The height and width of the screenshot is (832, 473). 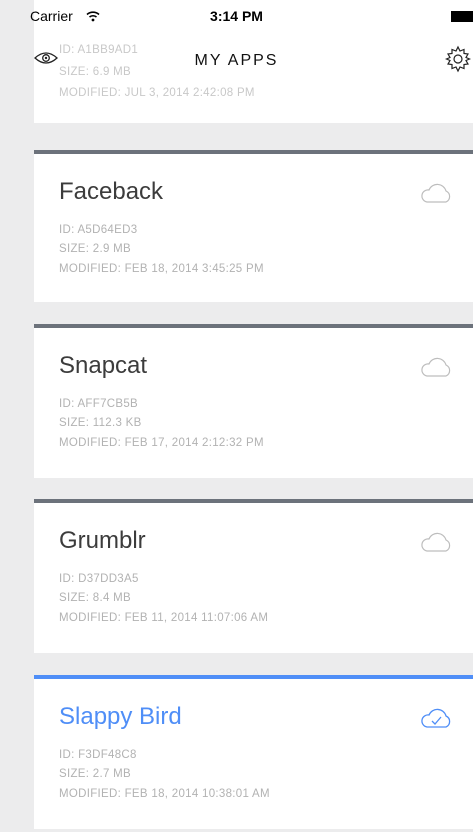 I want to click on page-title: MY APPS, so click(x=236, y=60).